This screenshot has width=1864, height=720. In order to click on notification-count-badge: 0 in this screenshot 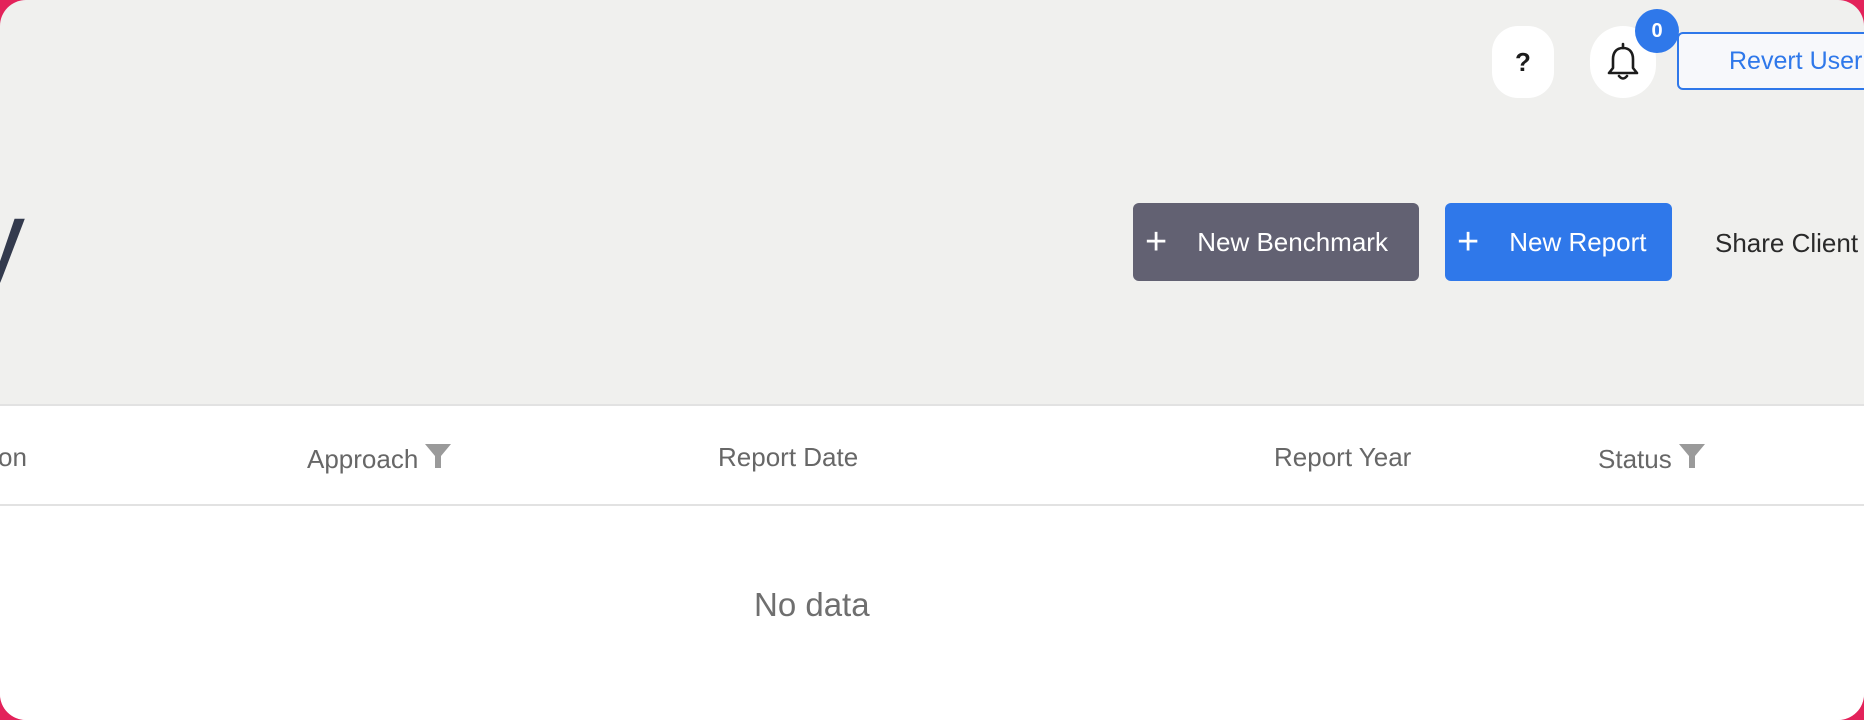, I will do `click(1657, 31)`.